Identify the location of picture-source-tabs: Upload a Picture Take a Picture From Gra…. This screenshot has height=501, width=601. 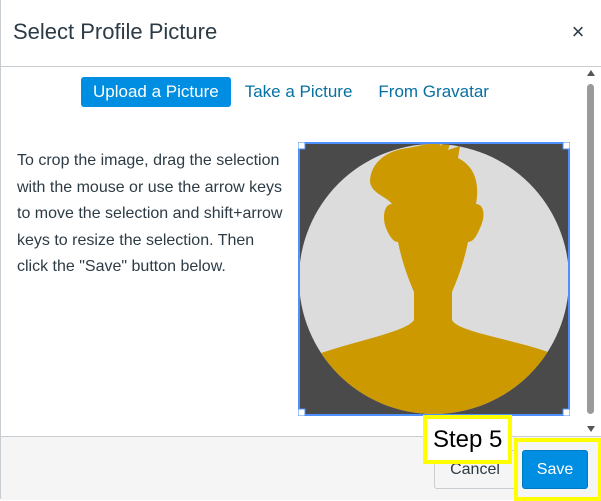
(292, 92).